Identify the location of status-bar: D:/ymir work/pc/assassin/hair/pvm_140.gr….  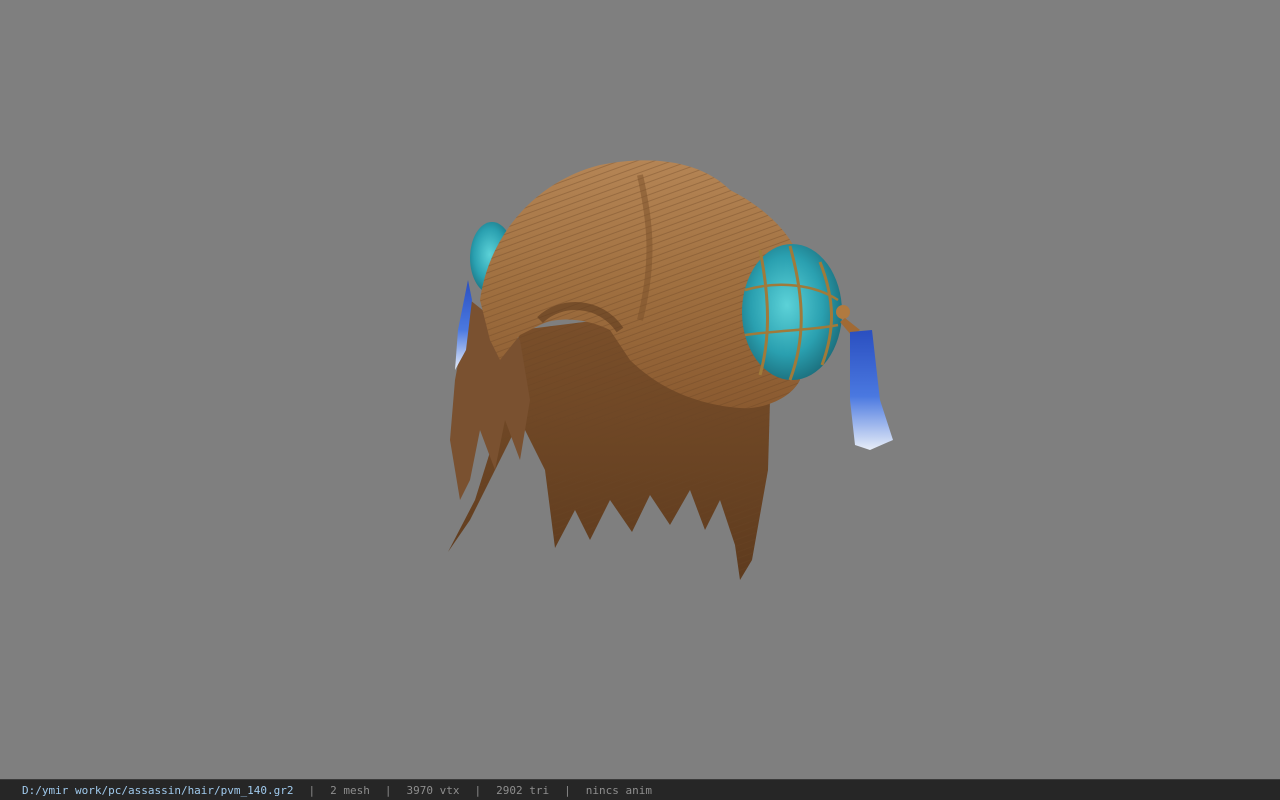
(640, 789).